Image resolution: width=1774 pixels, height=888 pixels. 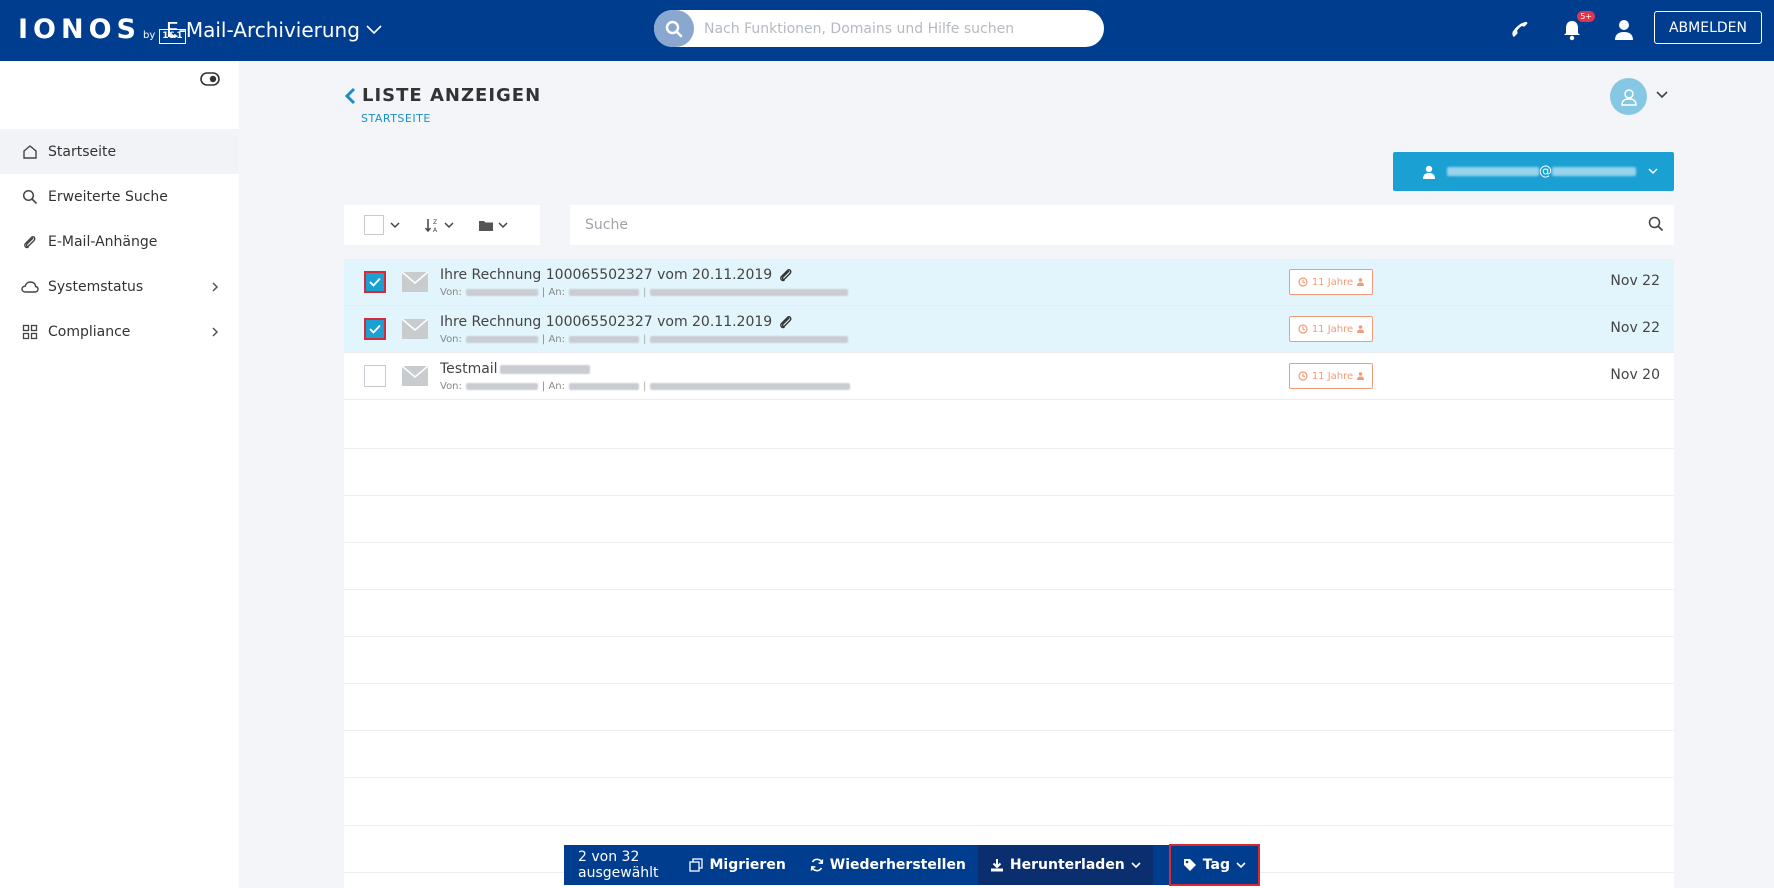 I want to click on tag-button: Tag, so click(x=1214, y=865).